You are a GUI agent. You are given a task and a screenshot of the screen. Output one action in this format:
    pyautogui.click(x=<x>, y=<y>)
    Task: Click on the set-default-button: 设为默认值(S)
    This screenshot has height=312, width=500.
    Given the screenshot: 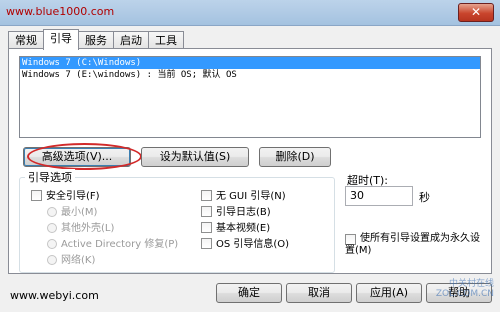 What is the action you would take?
    pyautogui.click(x=195, y=157)
    